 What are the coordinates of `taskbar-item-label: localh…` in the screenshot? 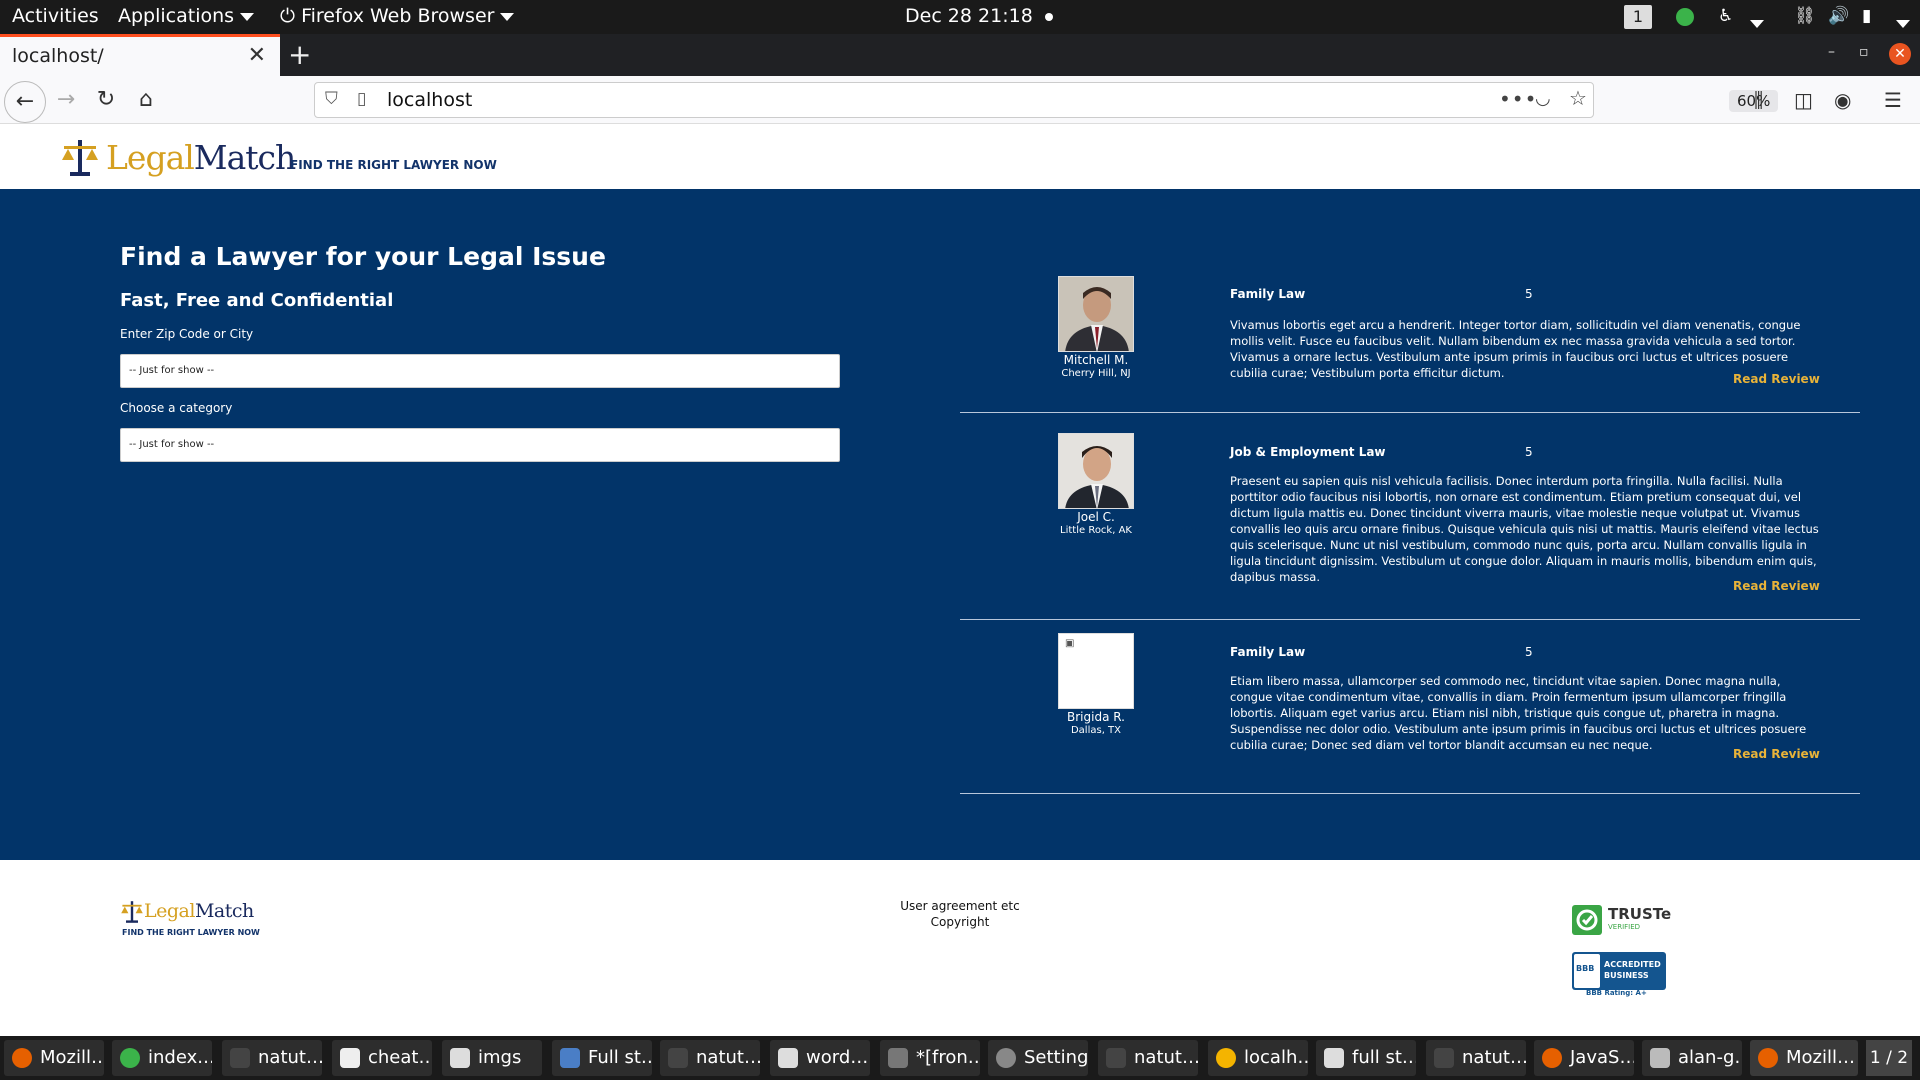 It's located at (1276, 1057).